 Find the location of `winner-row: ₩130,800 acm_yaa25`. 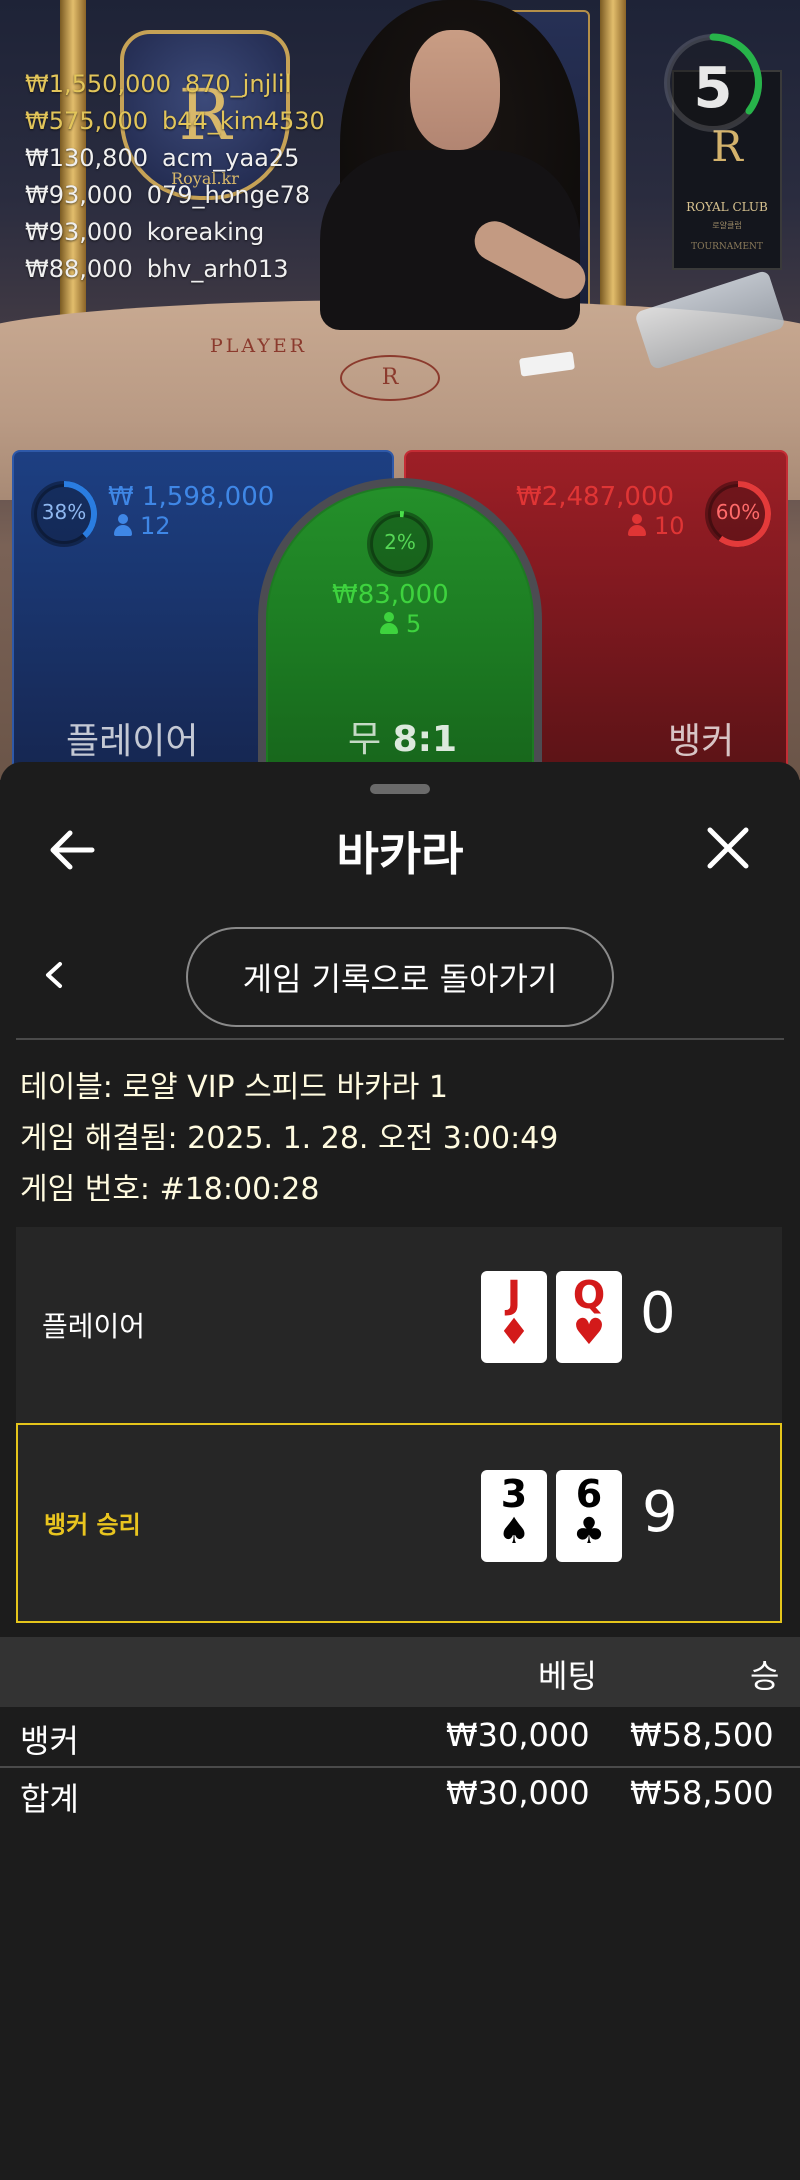

winner-row: ₩130,800 acm_yaa25 is located at coordinates (175, 162).